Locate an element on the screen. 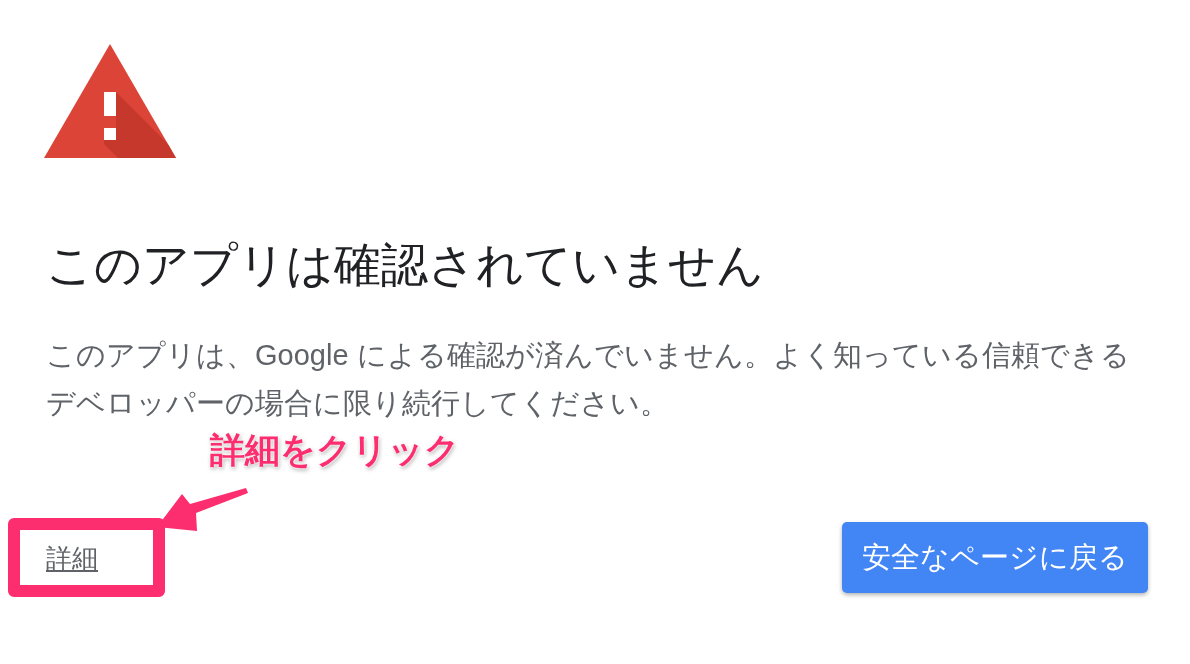  back-button: 安全なページに戻る is located at coordinates (995, 557).